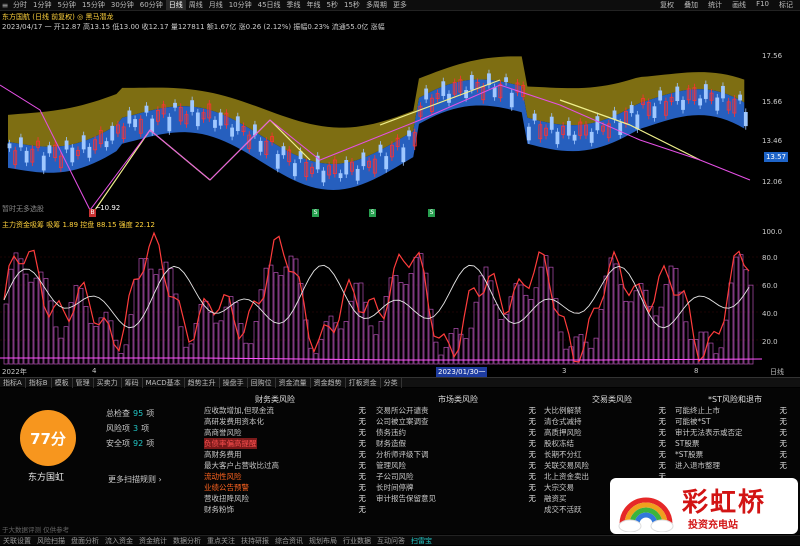 The image size is (800, 546). Describe the element at coordinates (294, 5) in the screenshot. I see `period-tab: 季线` at that location.